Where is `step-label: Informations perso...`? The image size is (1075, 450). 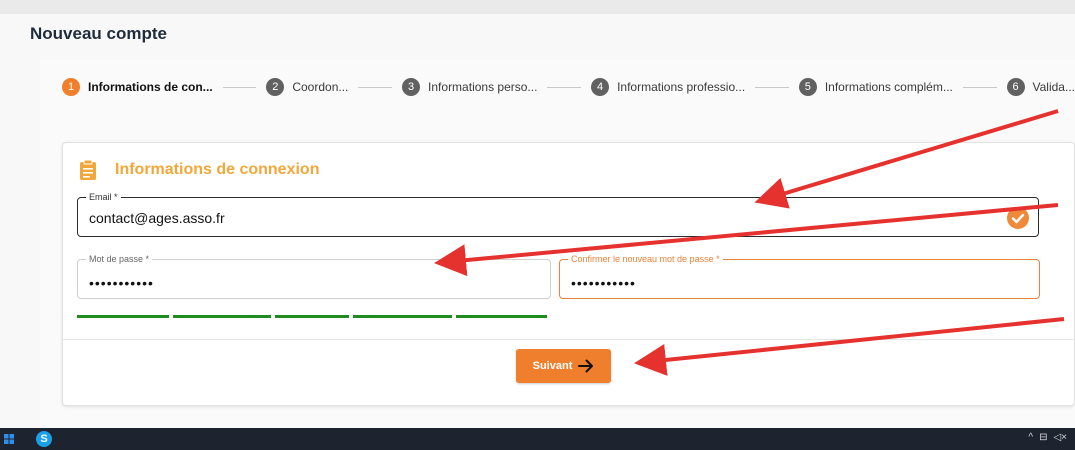 step-label: Informations perso... is located at coordinates (483, 87).